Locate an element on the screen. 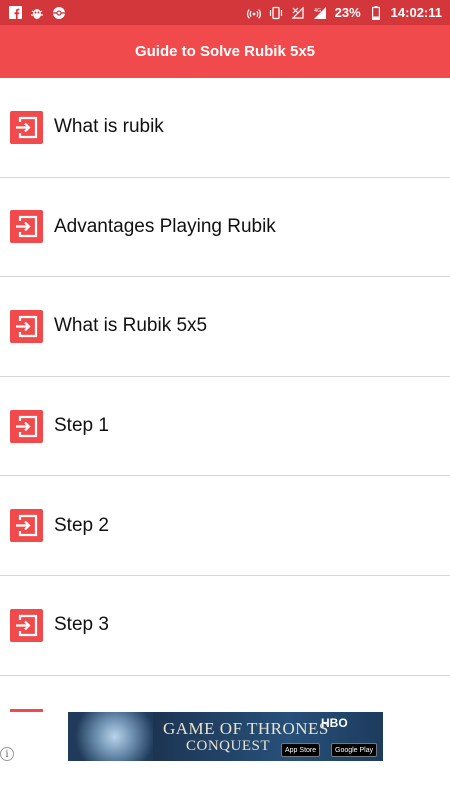 This screenshot has height=800, width=450. battery-icon is located at coordinates (376, 12).